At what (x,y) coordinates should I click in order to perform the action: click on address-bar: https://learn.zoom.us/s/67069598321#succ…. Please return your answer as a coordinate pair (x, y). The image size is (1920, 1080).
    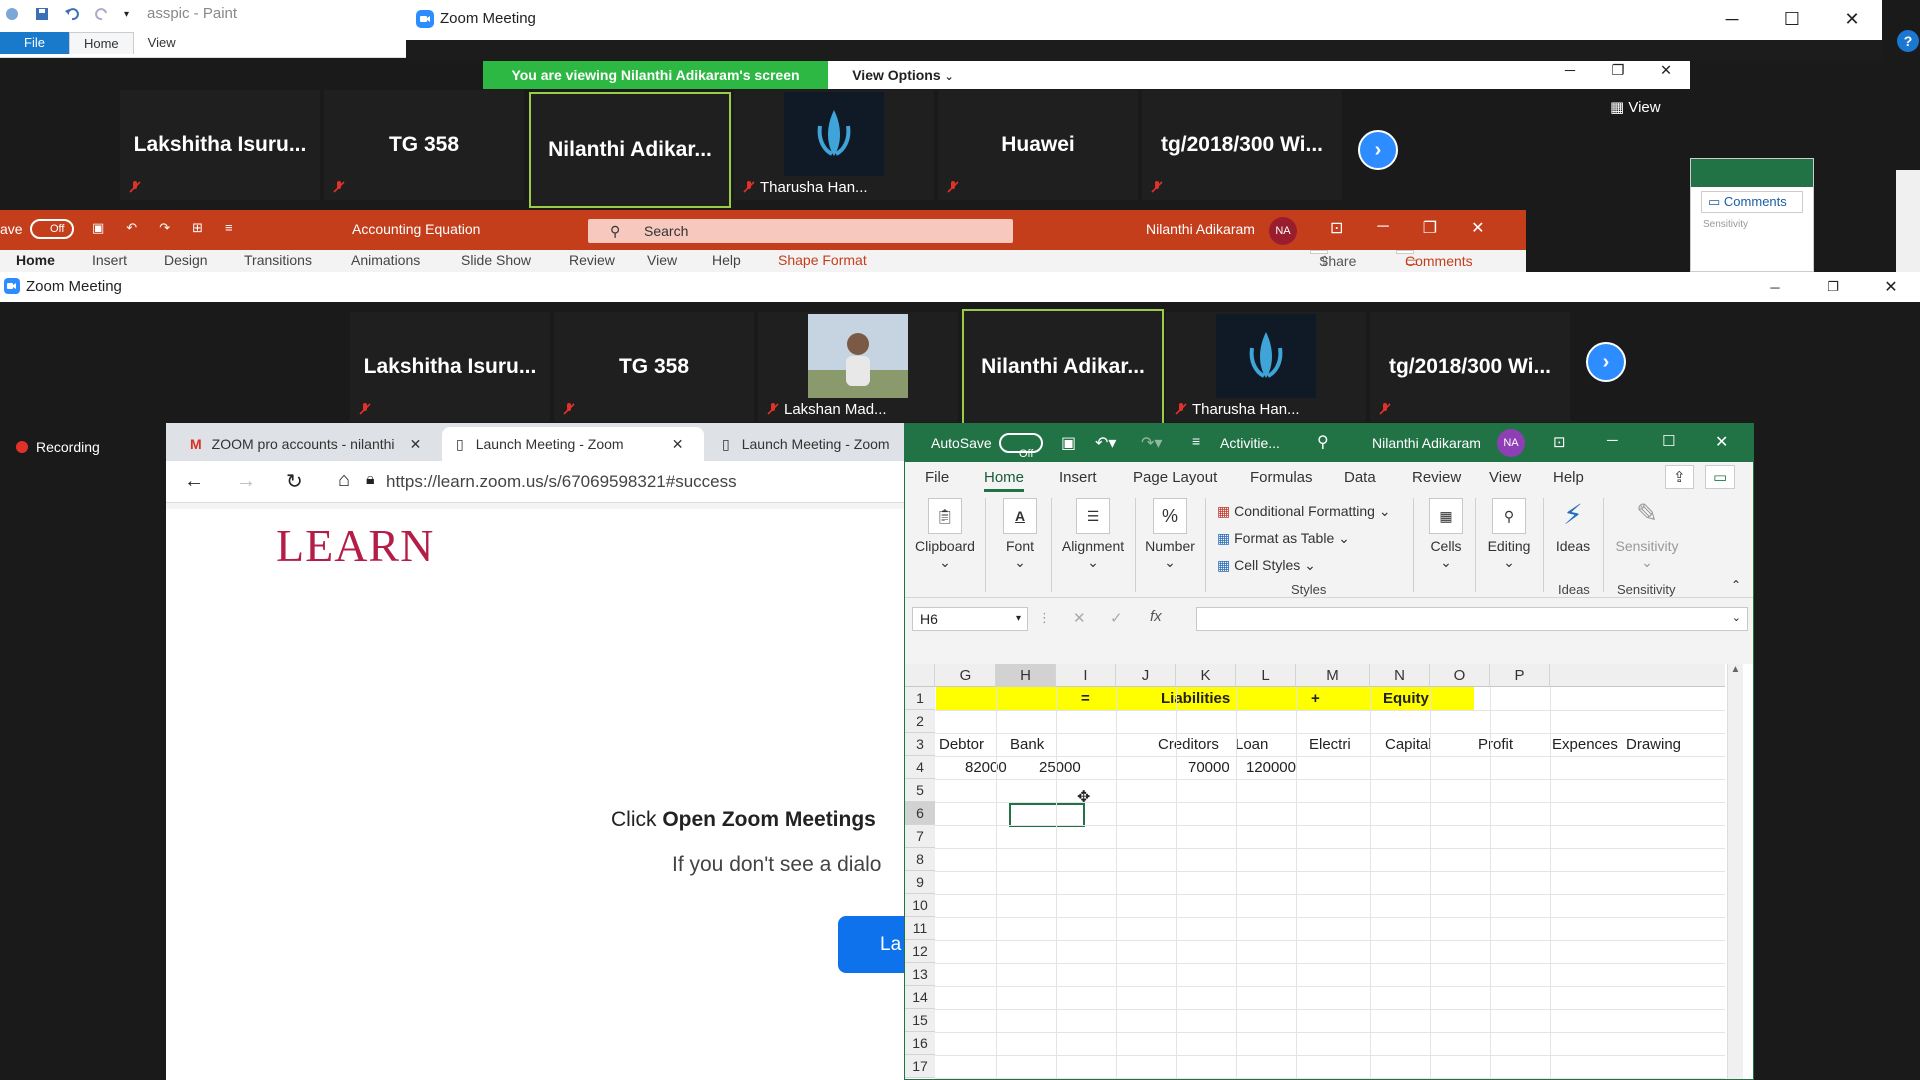
    Looking at the image, I should click on (561, 482).